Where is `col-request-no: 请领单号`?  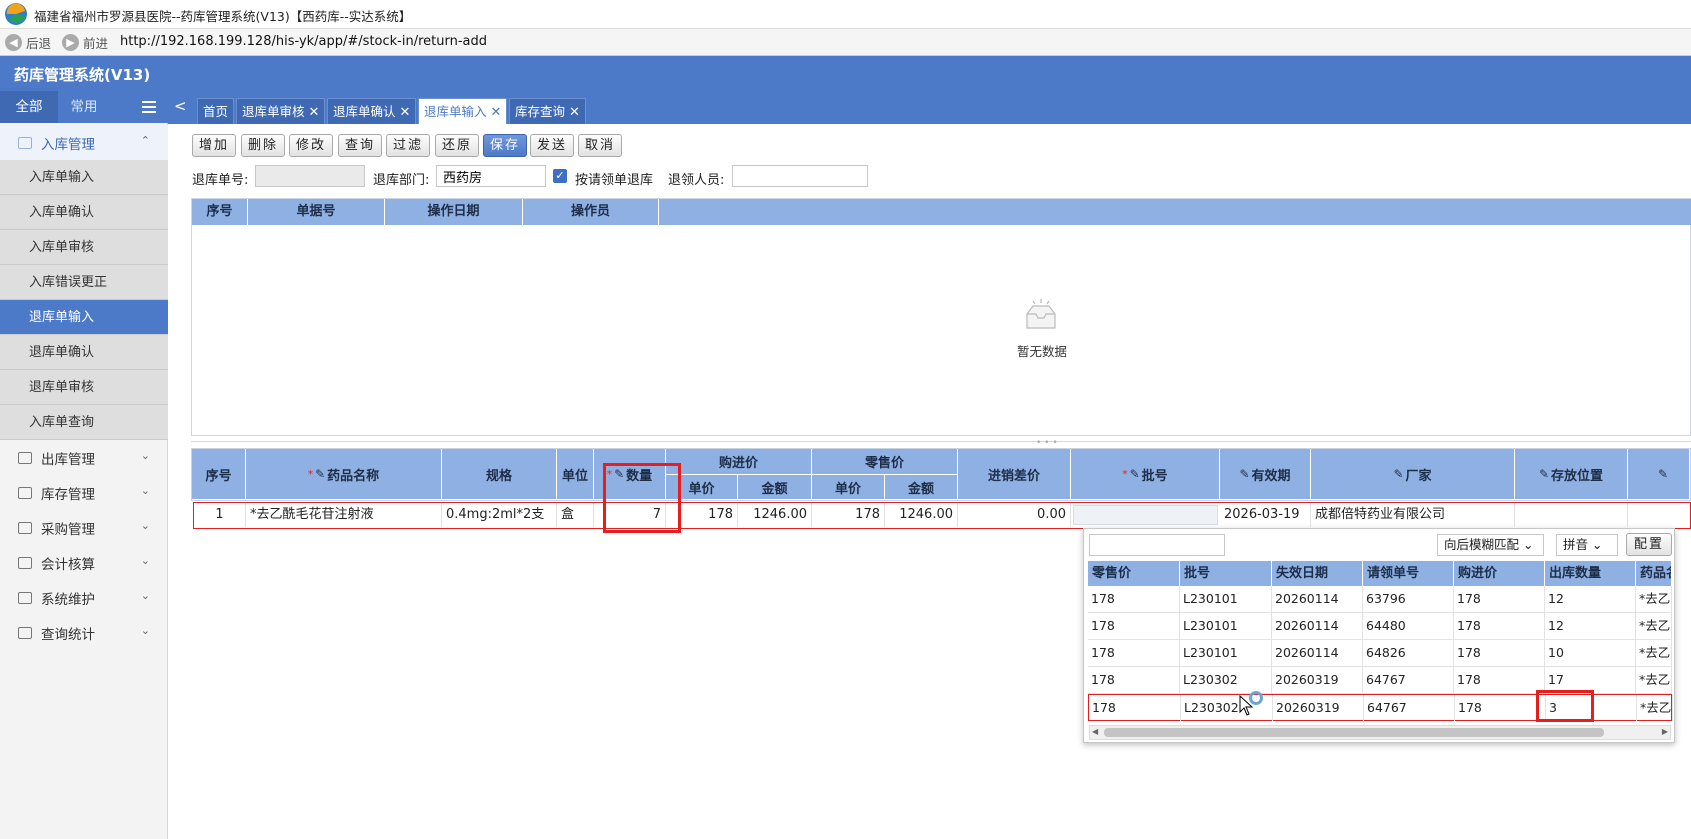
col-request-no: 请领单号 is located at coordinates (1408, 573).